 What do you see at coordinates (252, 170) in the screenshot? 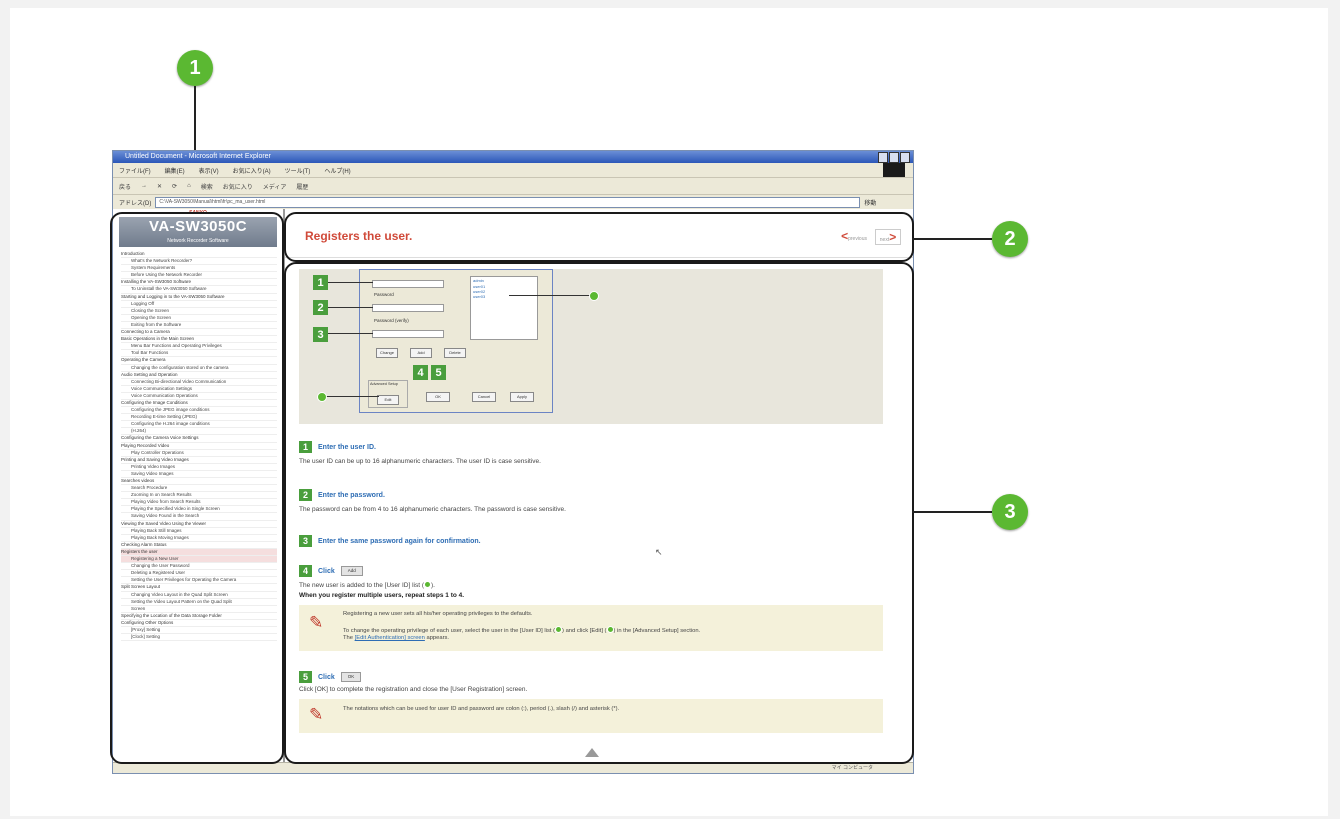
I see `menu-favorites: お気に入り(A)` at bounding box center [252, 170].